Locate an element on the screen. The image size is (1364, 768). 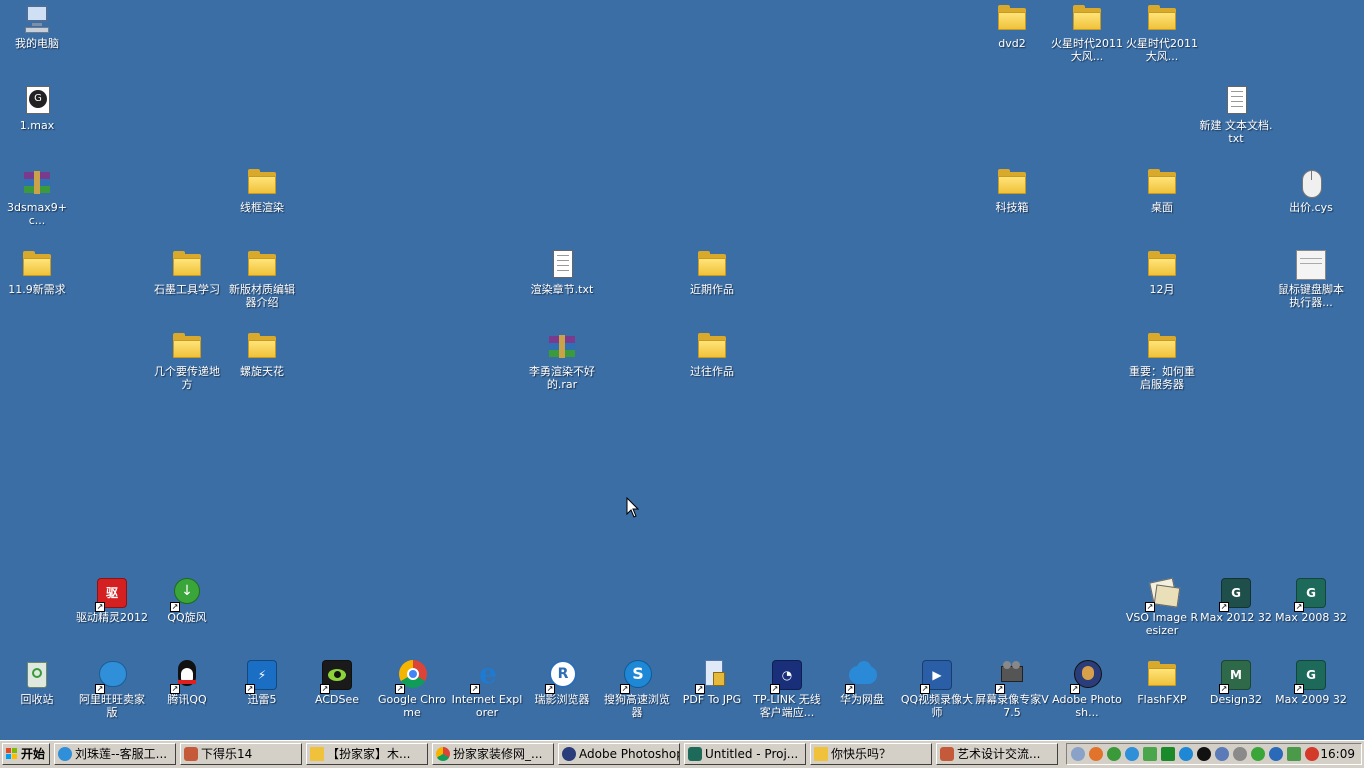
chrome-shortcut: ↗ Google Chrome is located at coordinates (412, 688).